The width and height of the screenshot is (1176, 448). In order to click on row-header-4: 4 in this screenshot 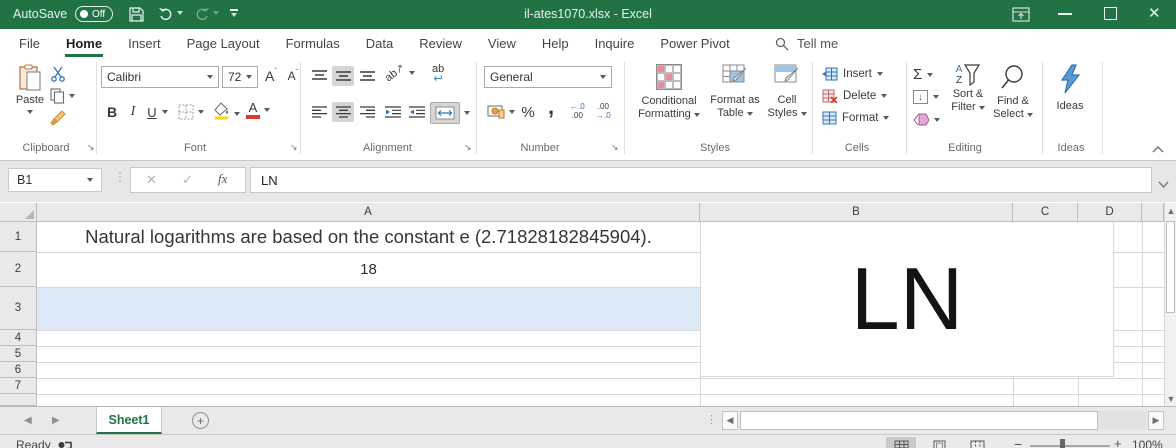, I will do `click(18, 338)`.